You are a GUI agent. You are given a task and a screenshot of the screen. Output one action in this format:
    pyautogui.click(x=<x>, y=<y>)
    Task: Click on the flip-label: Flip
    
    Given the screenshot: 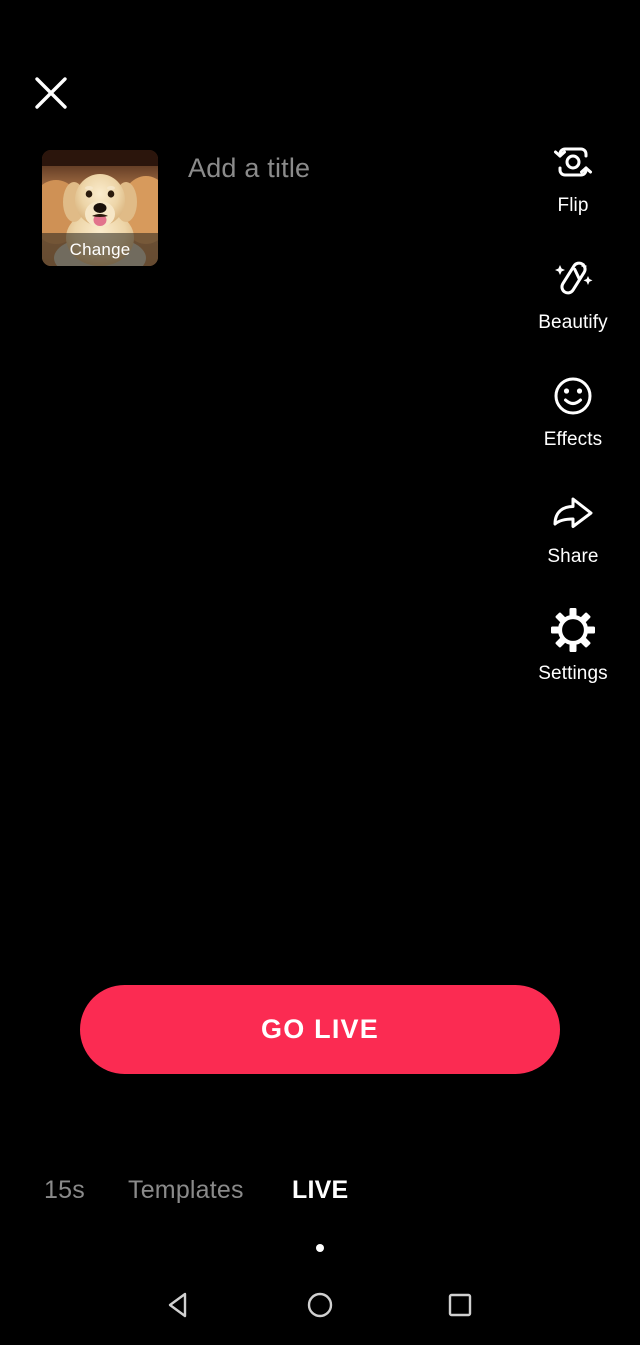 What is the action you would take?
    pyautogui.click(x=573, y=205)
    